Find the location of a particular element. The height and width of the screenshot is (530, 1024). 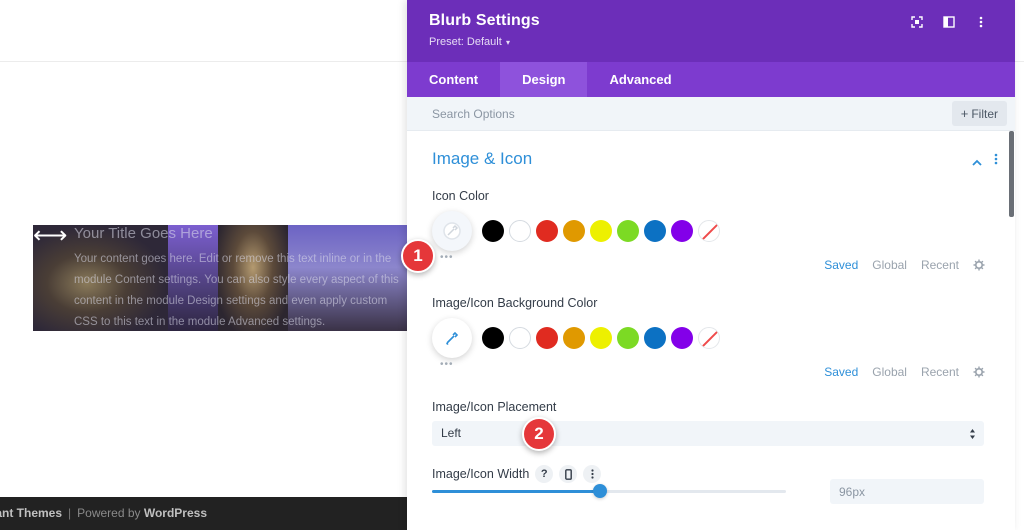

bg-color-swatches is located at coordinates (601, 338).